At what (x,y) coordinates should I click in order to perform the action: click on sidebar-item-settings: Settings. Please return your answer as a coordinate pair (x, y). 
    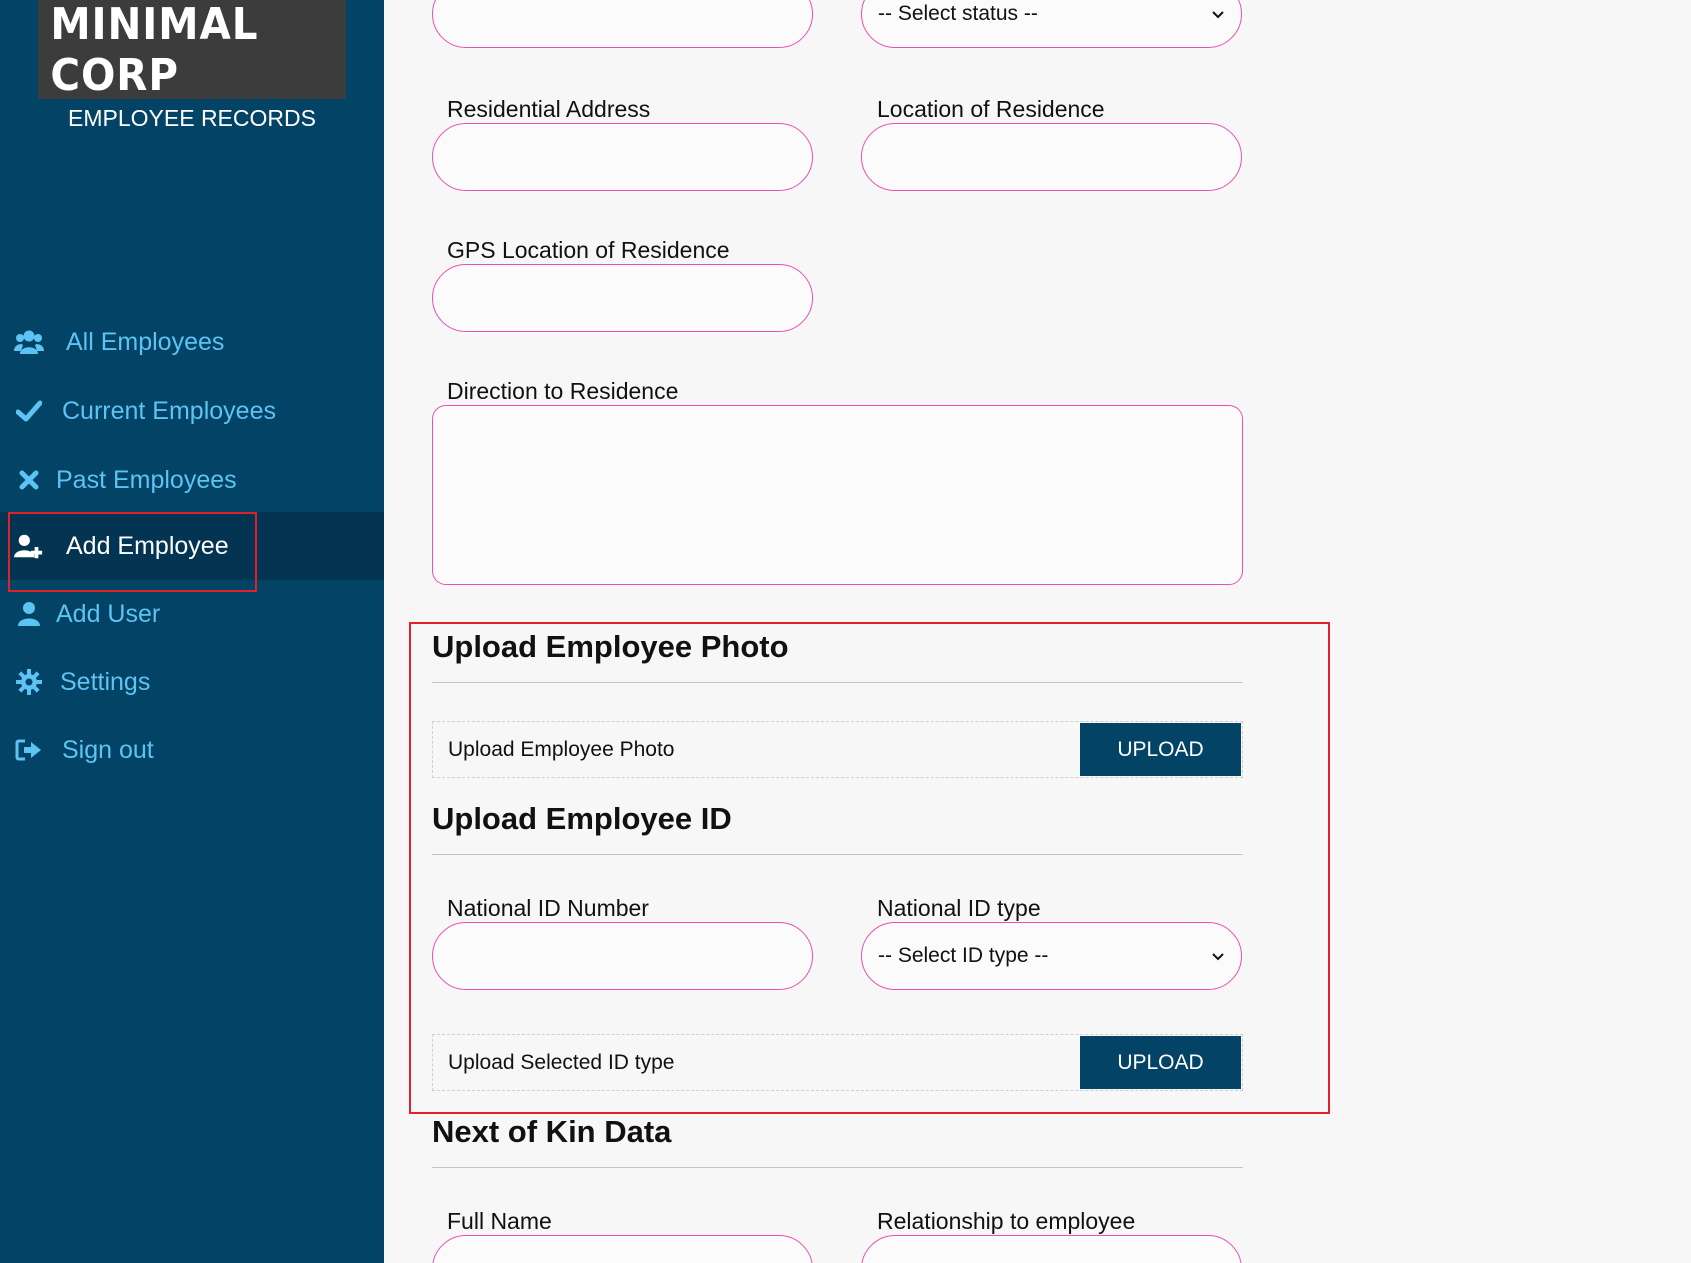
    Looking at the image, I should click on (192, 682).